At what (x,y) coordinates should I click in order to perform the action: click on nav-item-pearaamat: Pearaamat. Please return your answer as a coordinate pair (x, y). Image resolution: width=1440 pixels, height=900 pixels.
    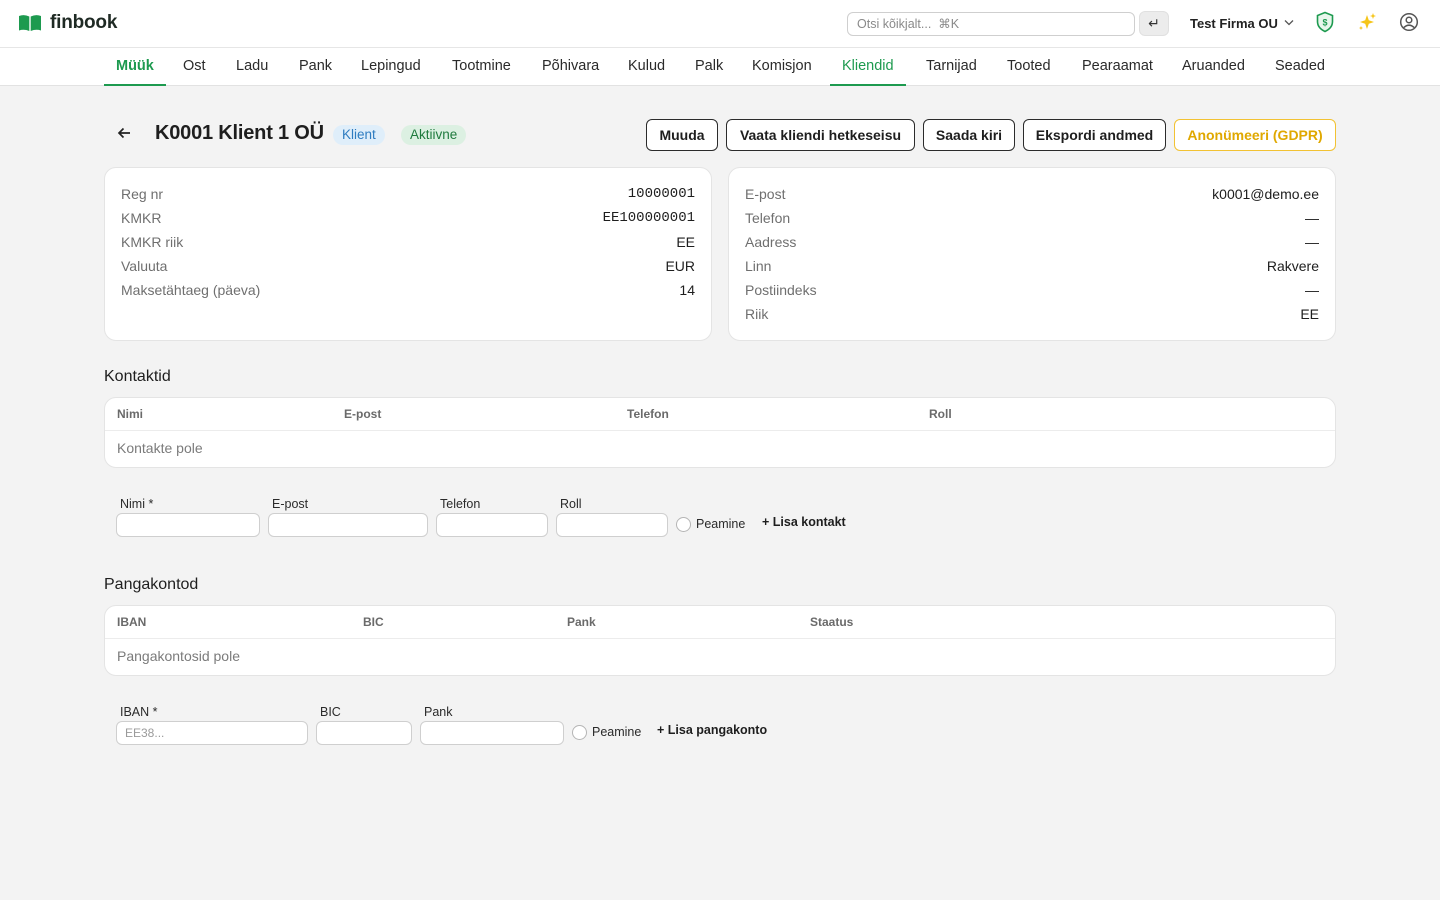
    Looking at the image, I should click on (1117, 67).